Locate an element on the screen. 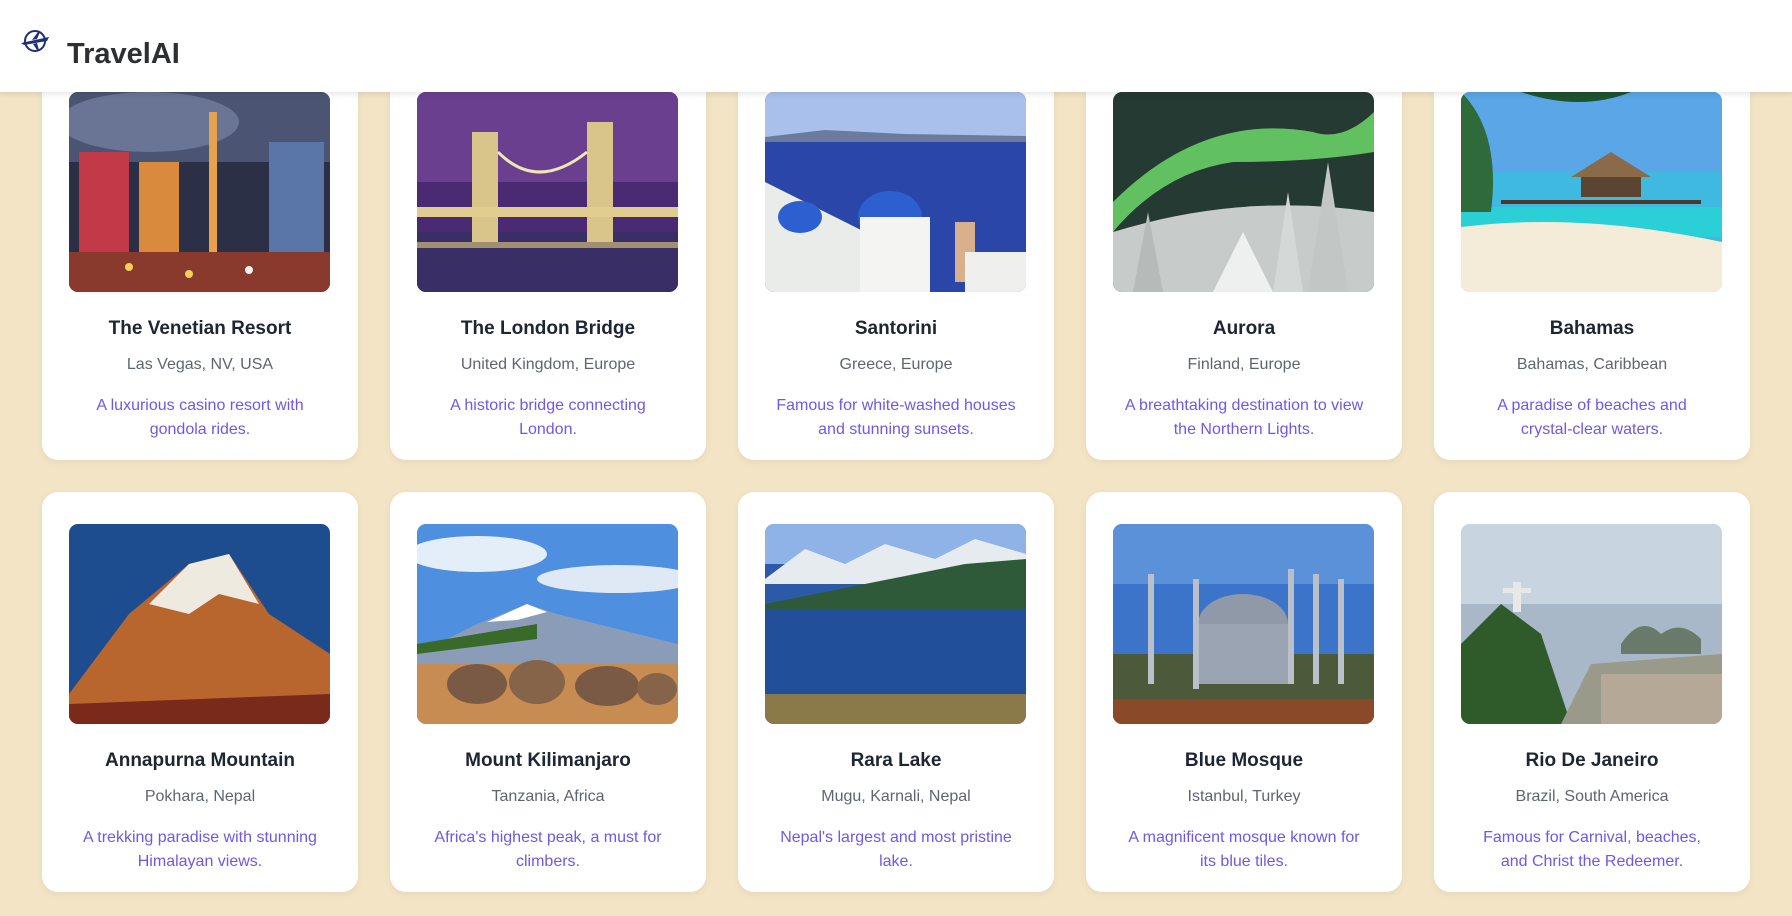 This screenshot has width=1792, height=916. destination-location: Bahamas, Caribbean is located at coordinates (1592, 364).